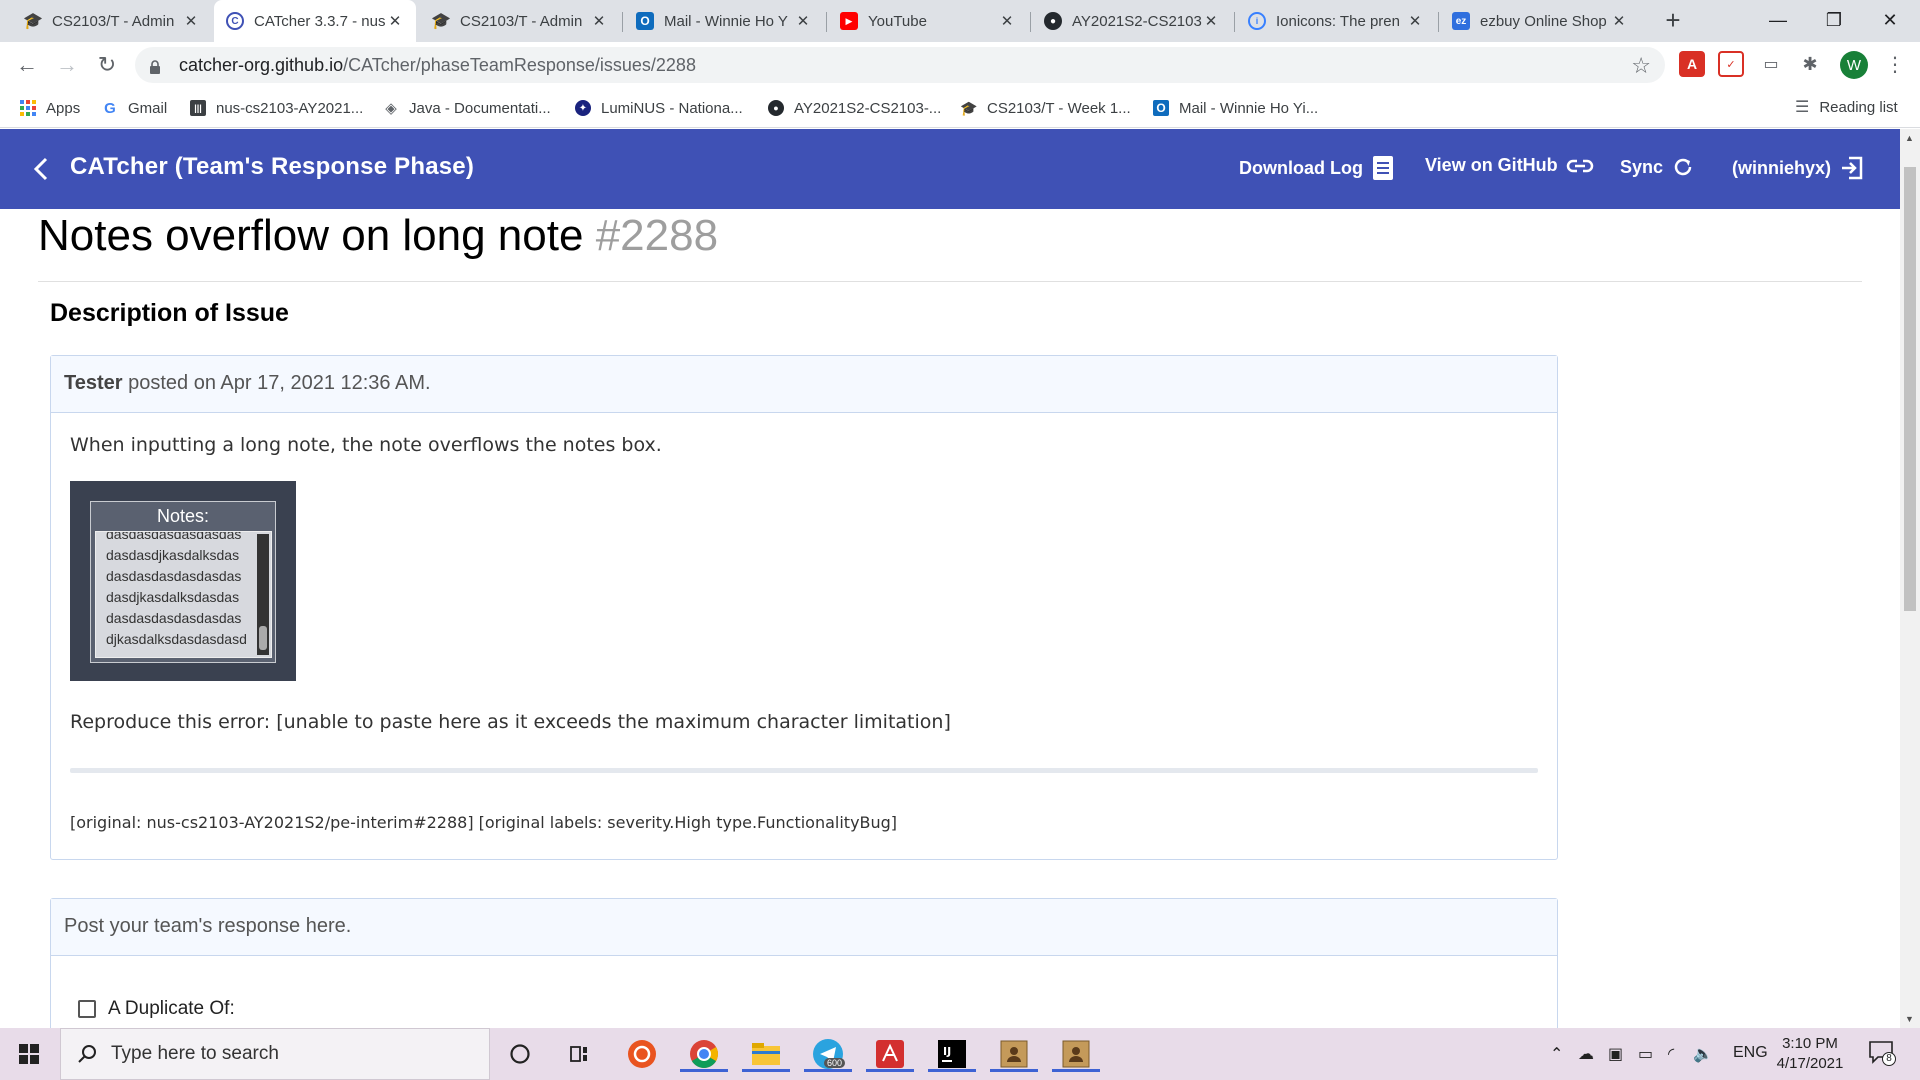 This screenshot has width=1920, height=1080. Describe the element at coordinates (1846, 107) in the screenshot. I see `reading-list-button: ☰ Reading list` at that location.